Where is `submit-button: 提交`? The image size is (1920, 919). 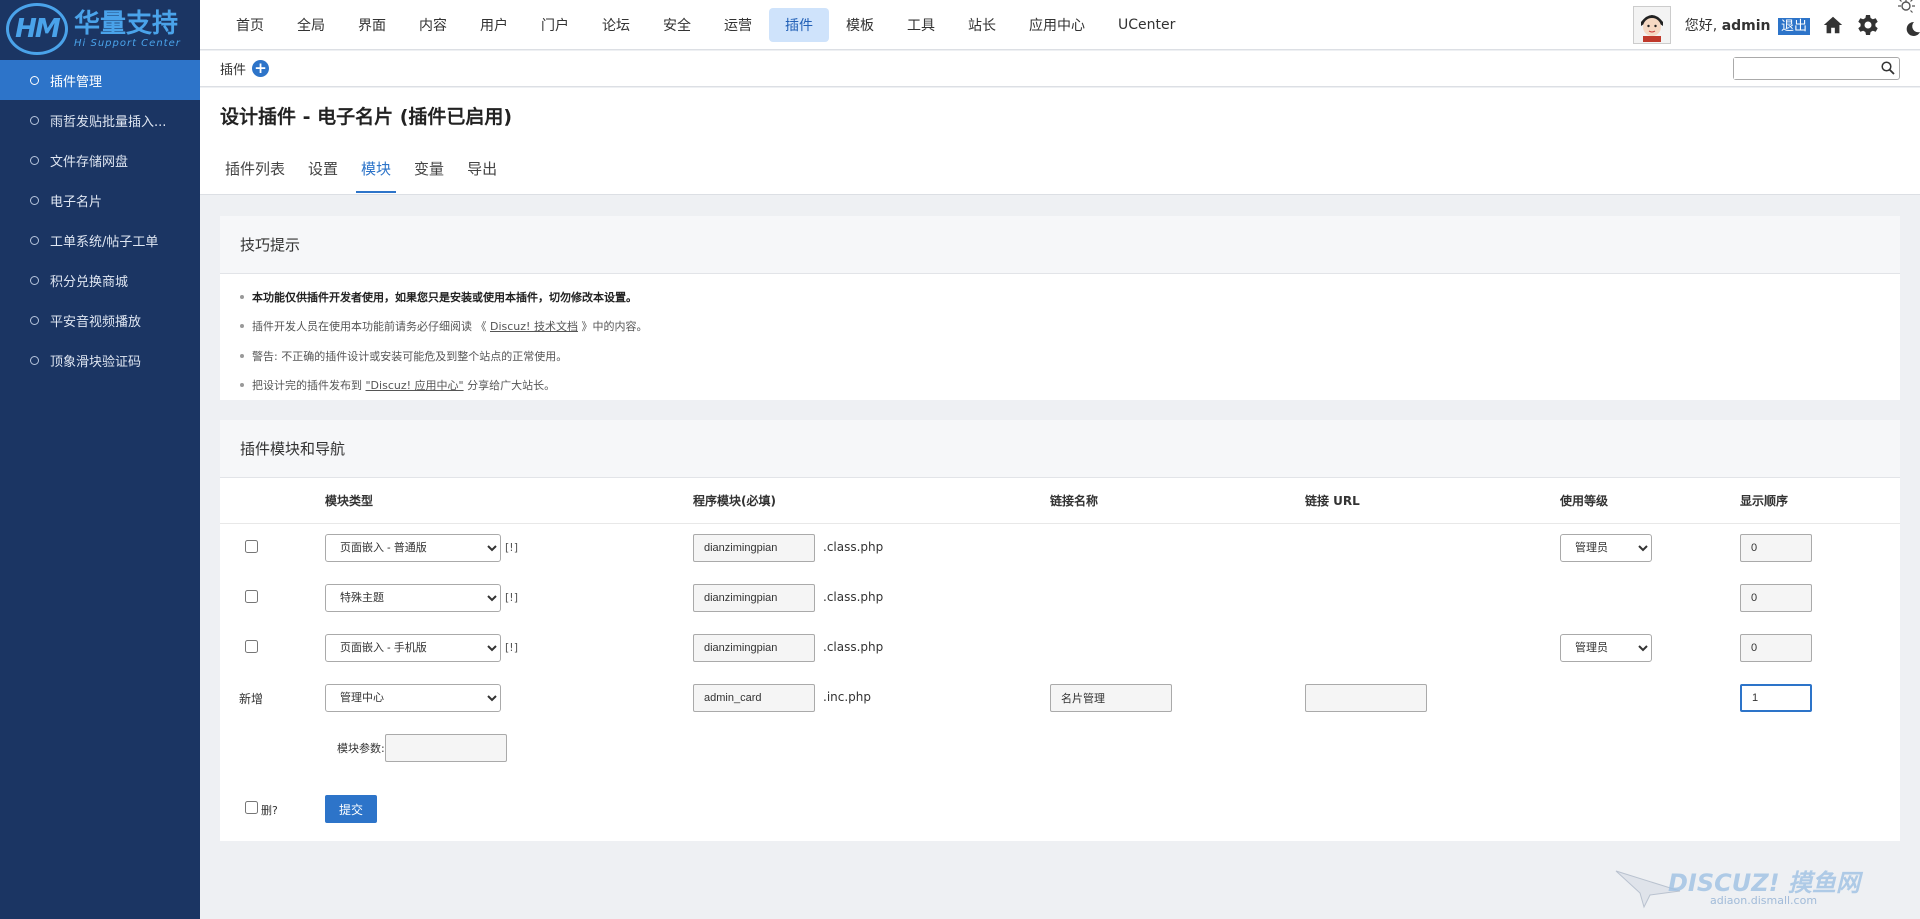 submit-button: 提交 is located at coordinates (351, 809).